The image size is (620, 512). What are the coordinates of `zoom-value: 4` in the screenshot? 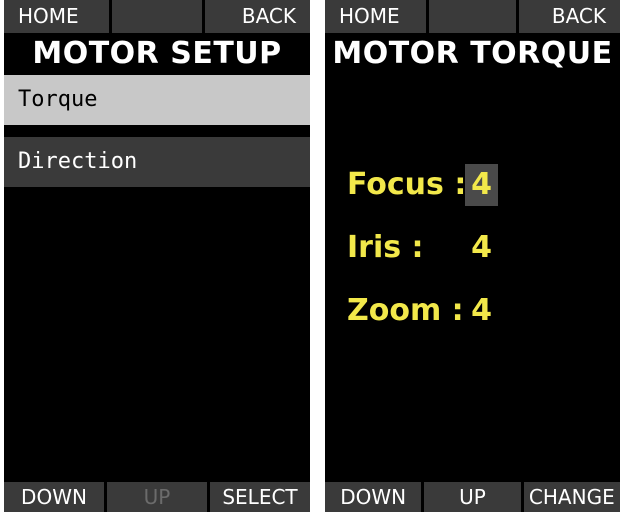 It's located at (481, 311).